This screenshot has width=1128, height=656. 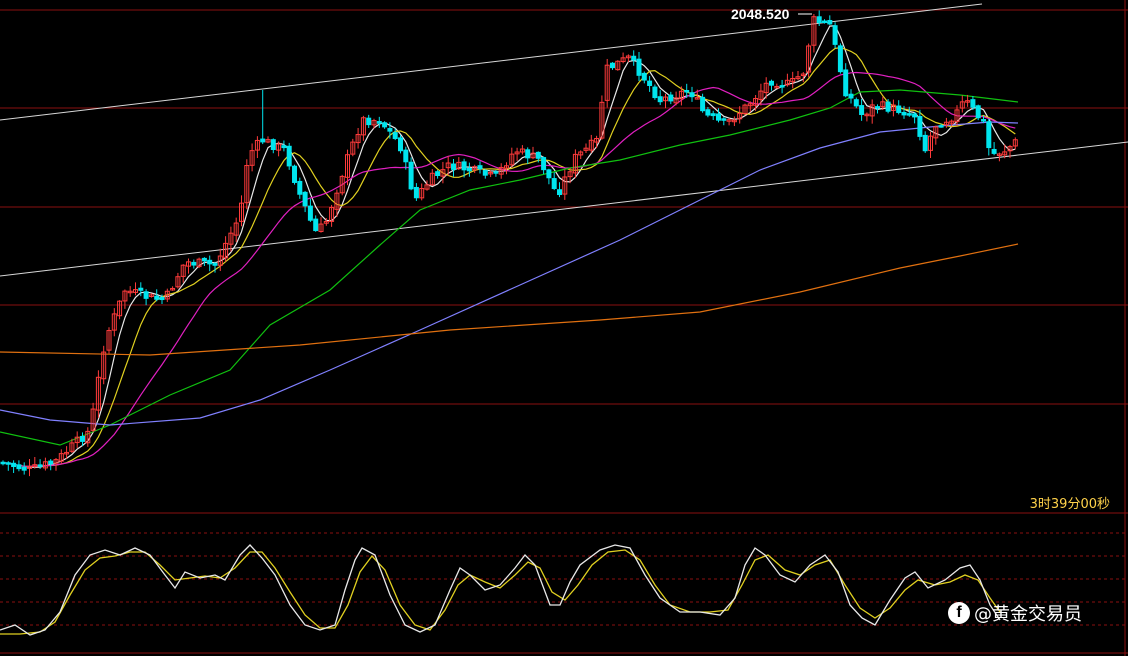 I want to click on facebook-icon: f, so click(x=959, y=613).